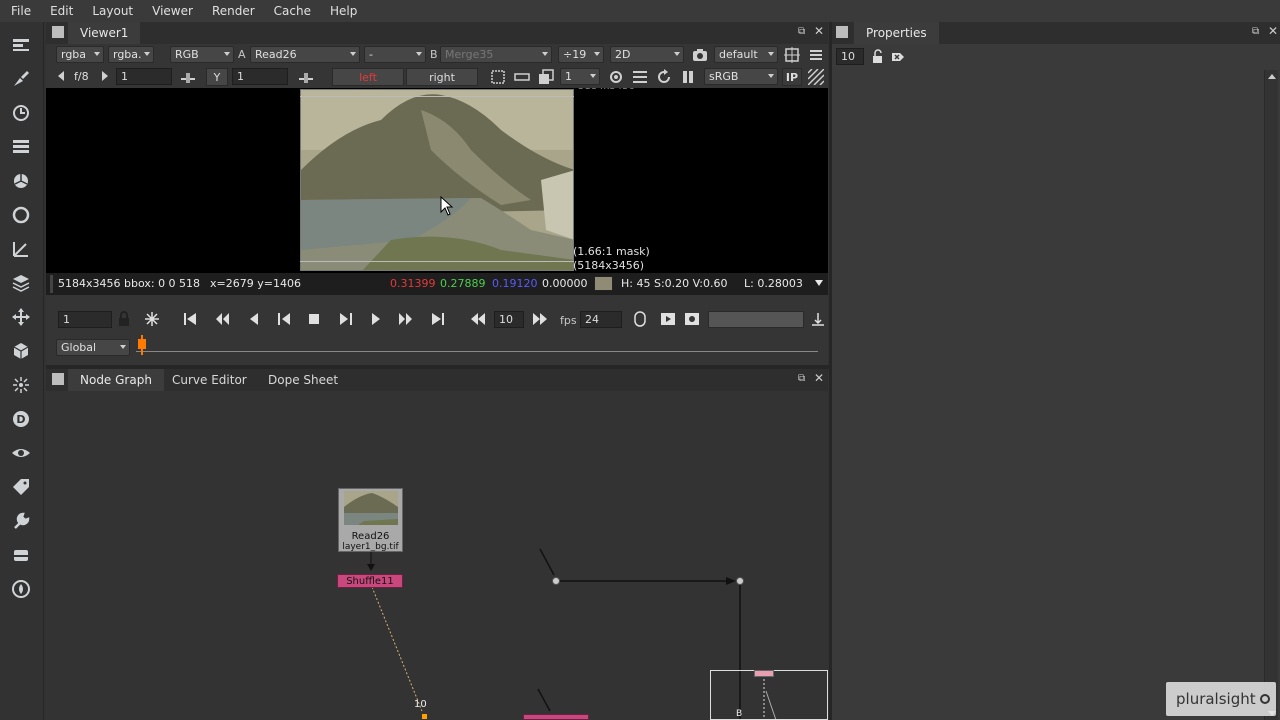  Describe the element at coordinates (202, 54) in the screenshot. I see `display-channels-dropdown: RGB` at that location.